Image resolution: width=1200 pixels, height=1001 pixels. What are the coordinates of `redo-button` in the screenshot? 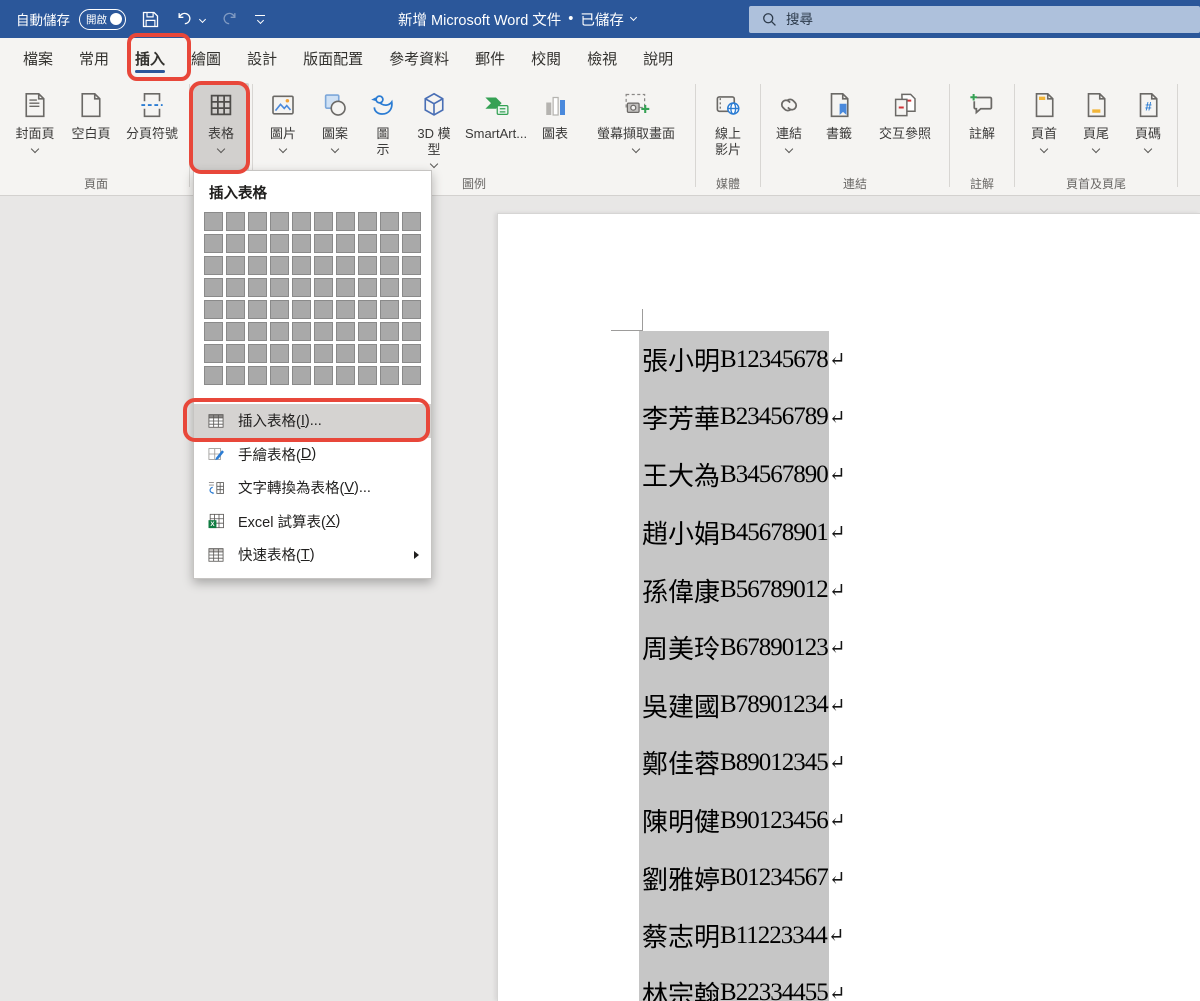 It's located at (229, 19).